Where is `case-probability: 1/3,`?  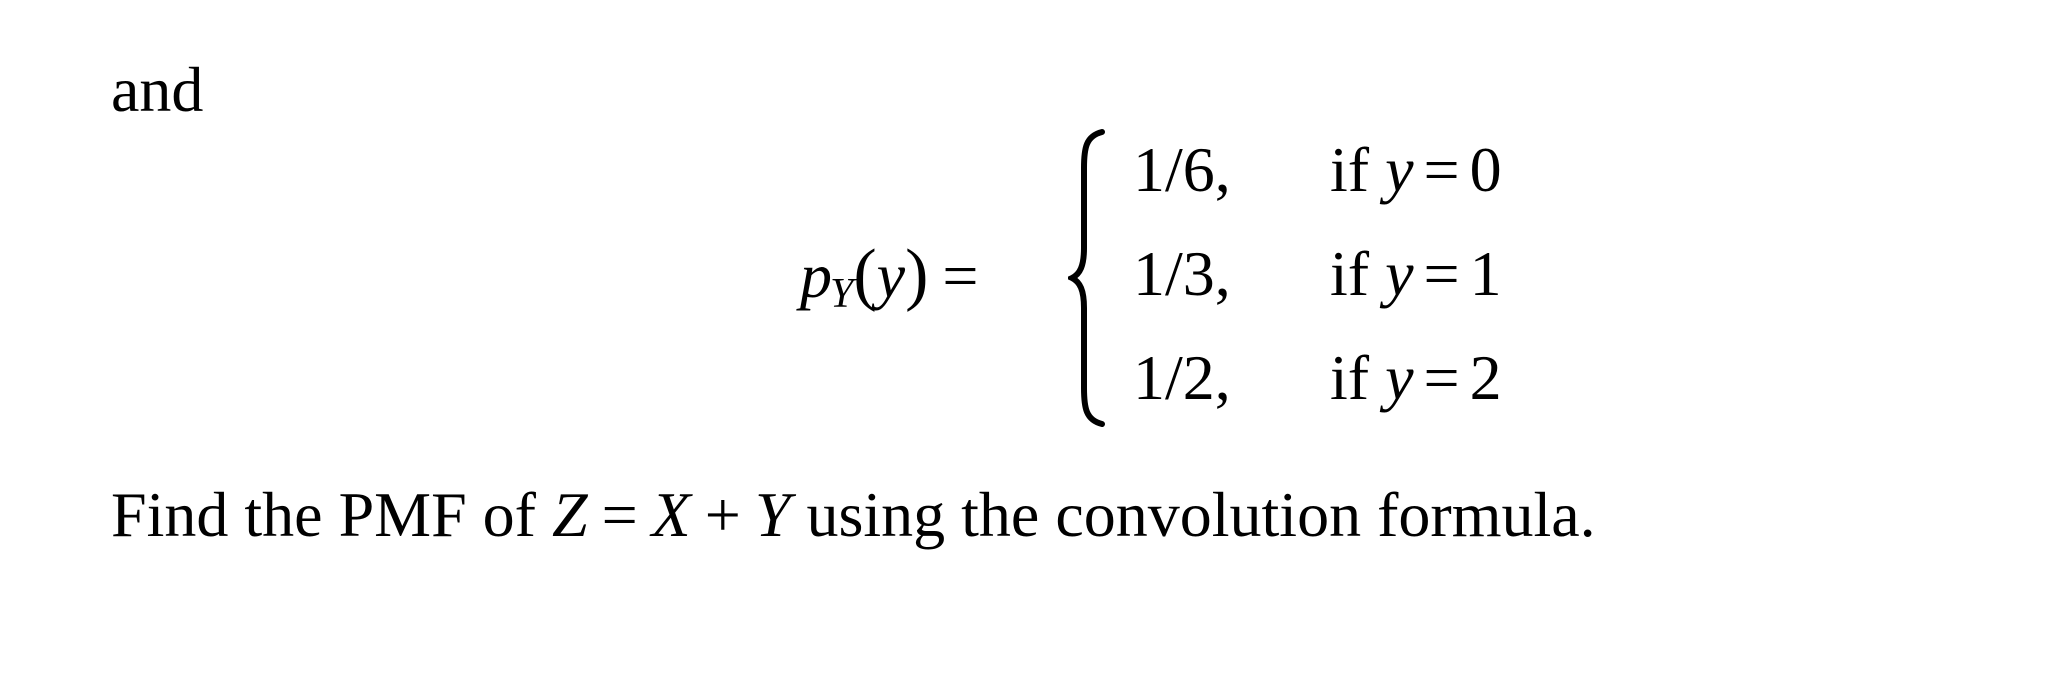
case-probability: 1/3, is located at coordinates (1182, 273).